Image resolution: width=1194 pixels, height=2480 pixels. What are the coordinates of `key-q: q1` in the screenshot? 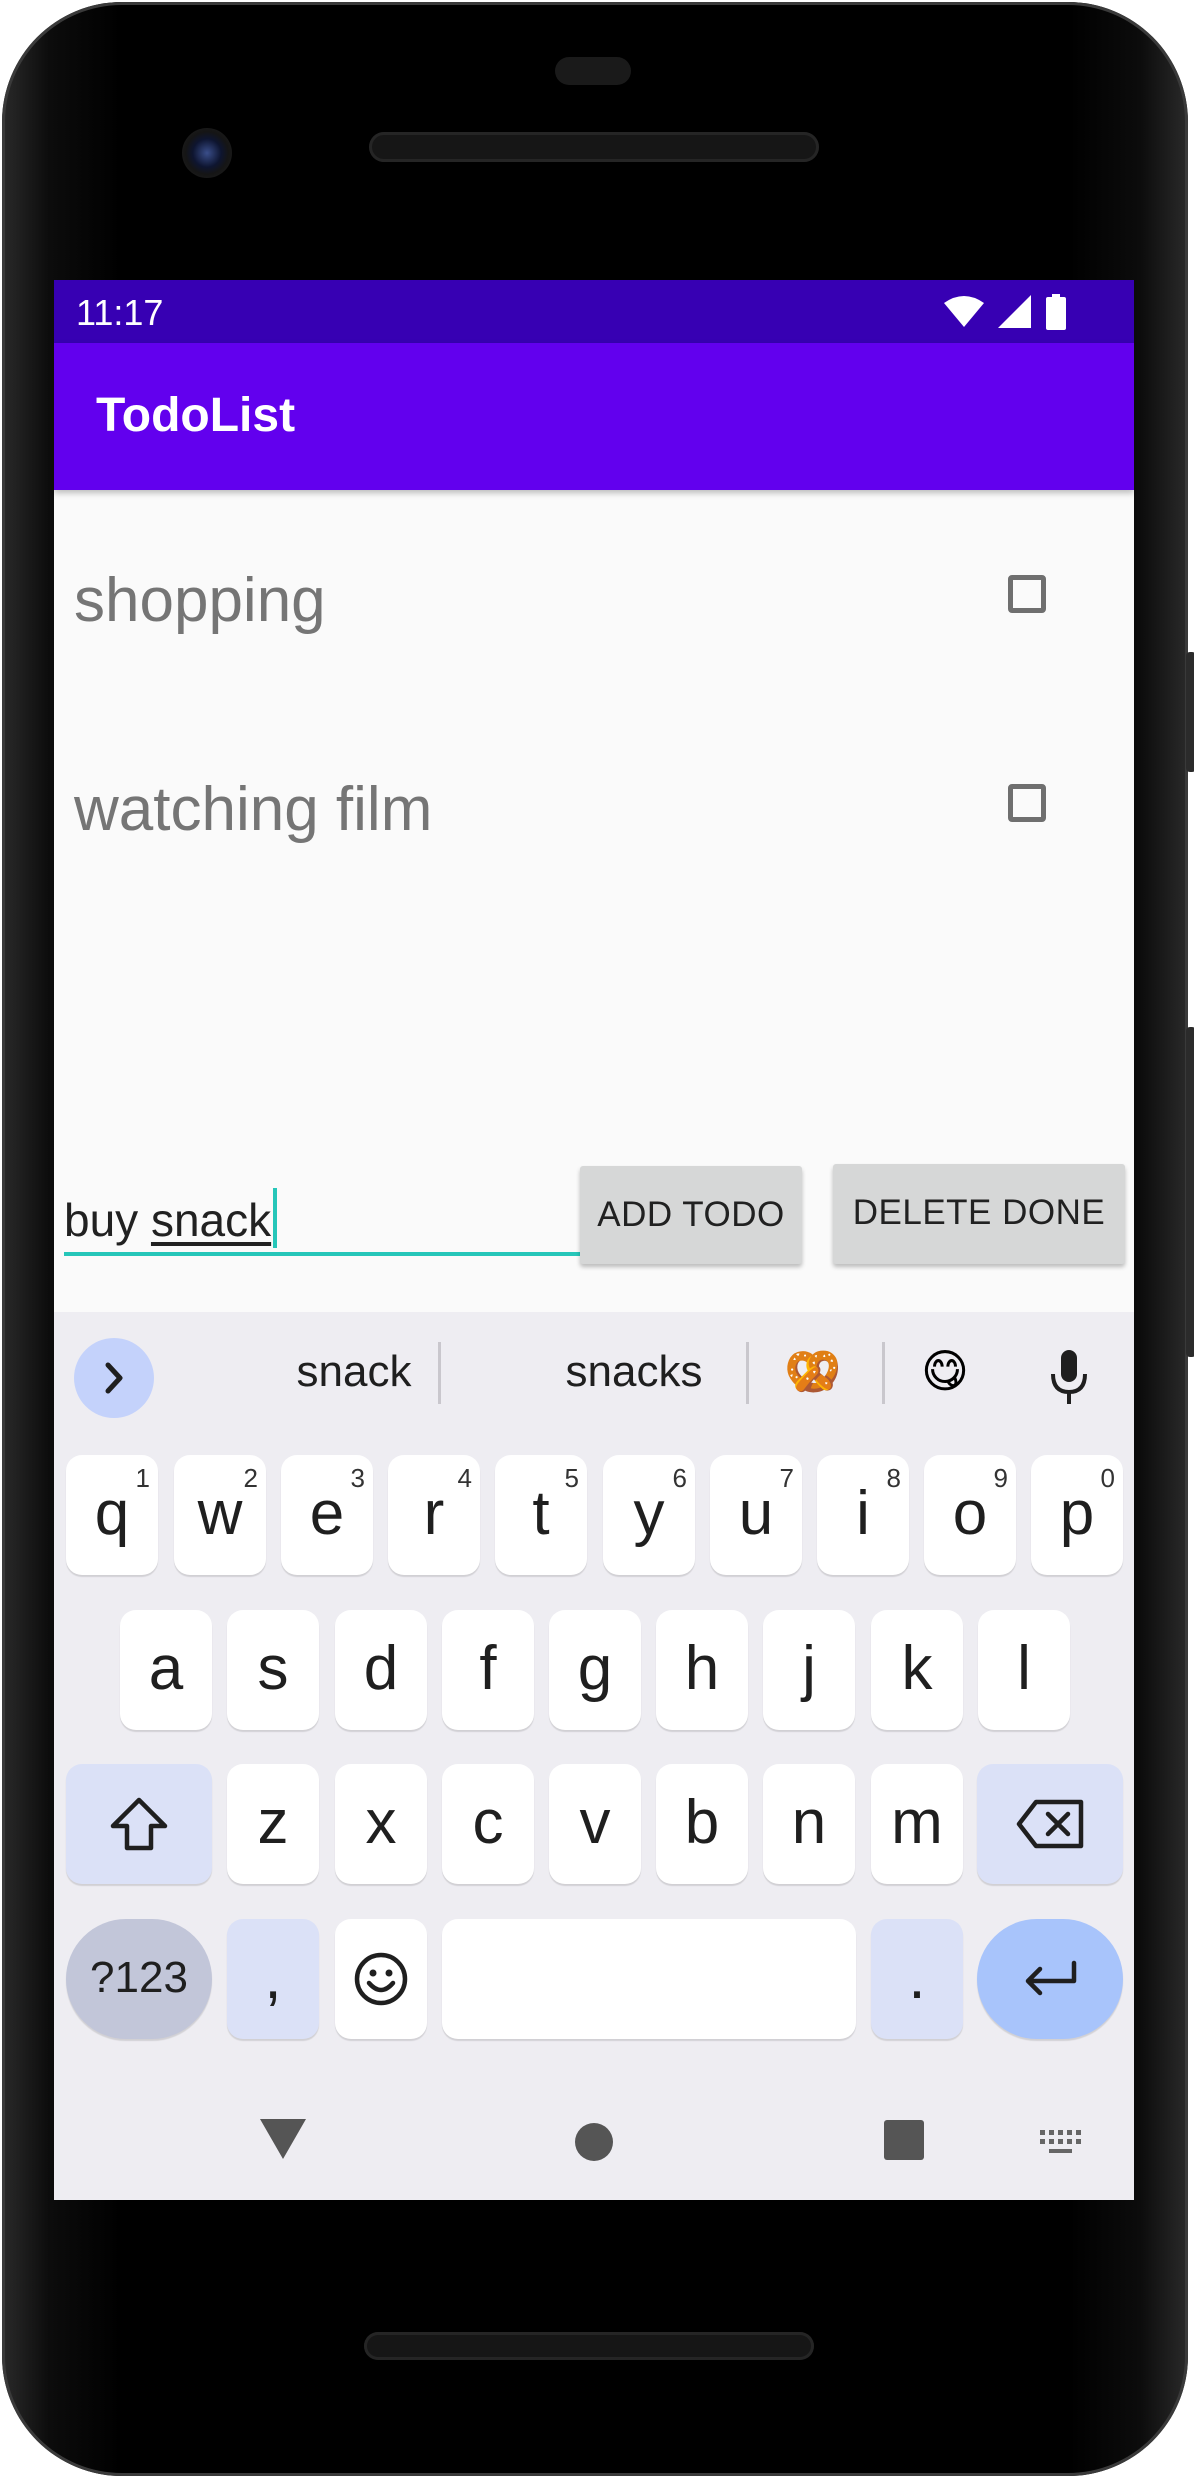 It's located at (112, 1515).